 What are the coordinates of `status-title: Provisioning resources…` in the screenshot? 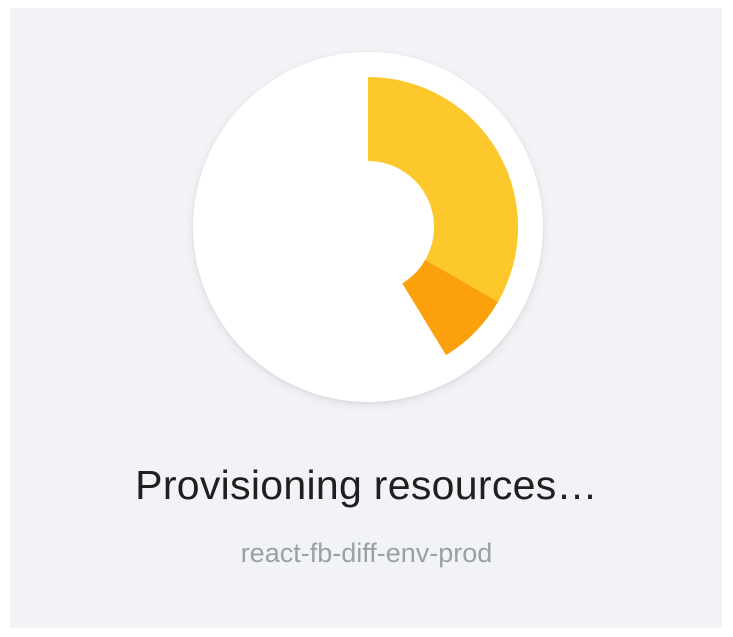 It's located at (366, 485).